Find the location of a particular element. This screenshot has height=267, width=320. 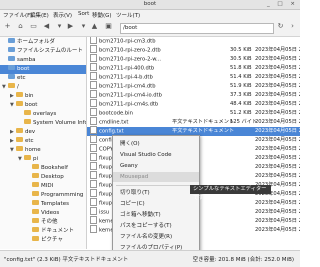

file-size: 51.8 KiB is located at coordinates (241, 68).